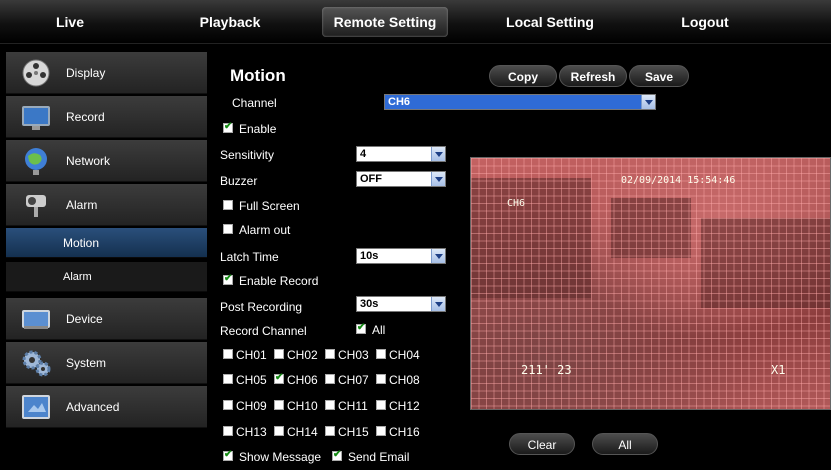 The height and width of the screenshot is (470, 831). What do you see at coordinates (302, 380) in the screenshot?
I see `channel-checkbox-label: CH06` at bounding box center [302, 380].